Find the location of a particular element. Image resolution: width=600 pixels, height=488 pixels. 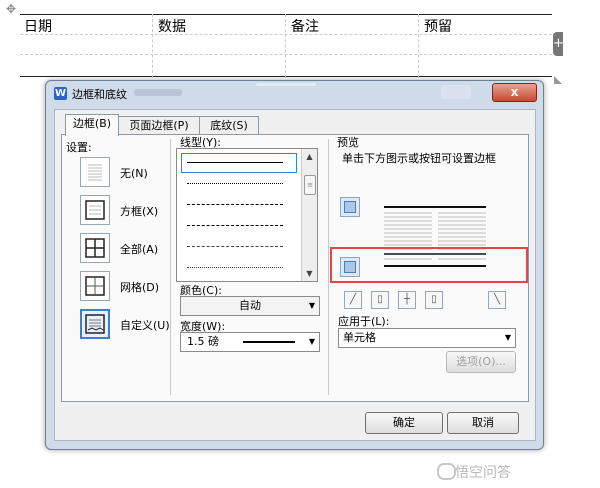

preview-label: 预览 is located at coordinates (348, 142).